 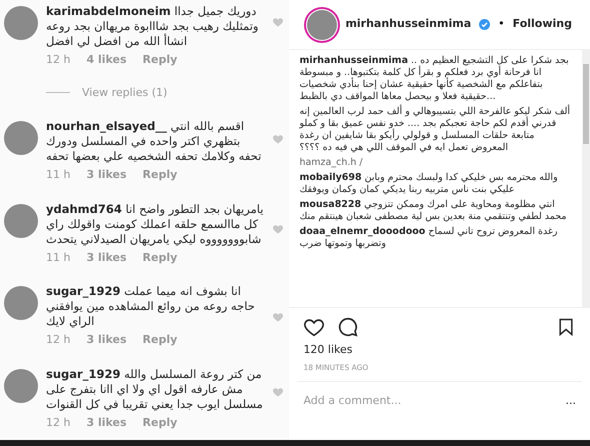 What do you see at coordinates (542, 24) in the screenshot?
I see `following-button: Following` at bounding box center [542, 24].